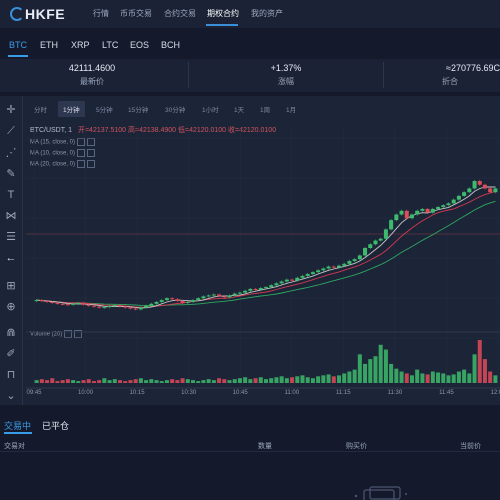 This screenshot has height=500, width=500. I want to click on ruler-icon: ☰, so click(11, 237).